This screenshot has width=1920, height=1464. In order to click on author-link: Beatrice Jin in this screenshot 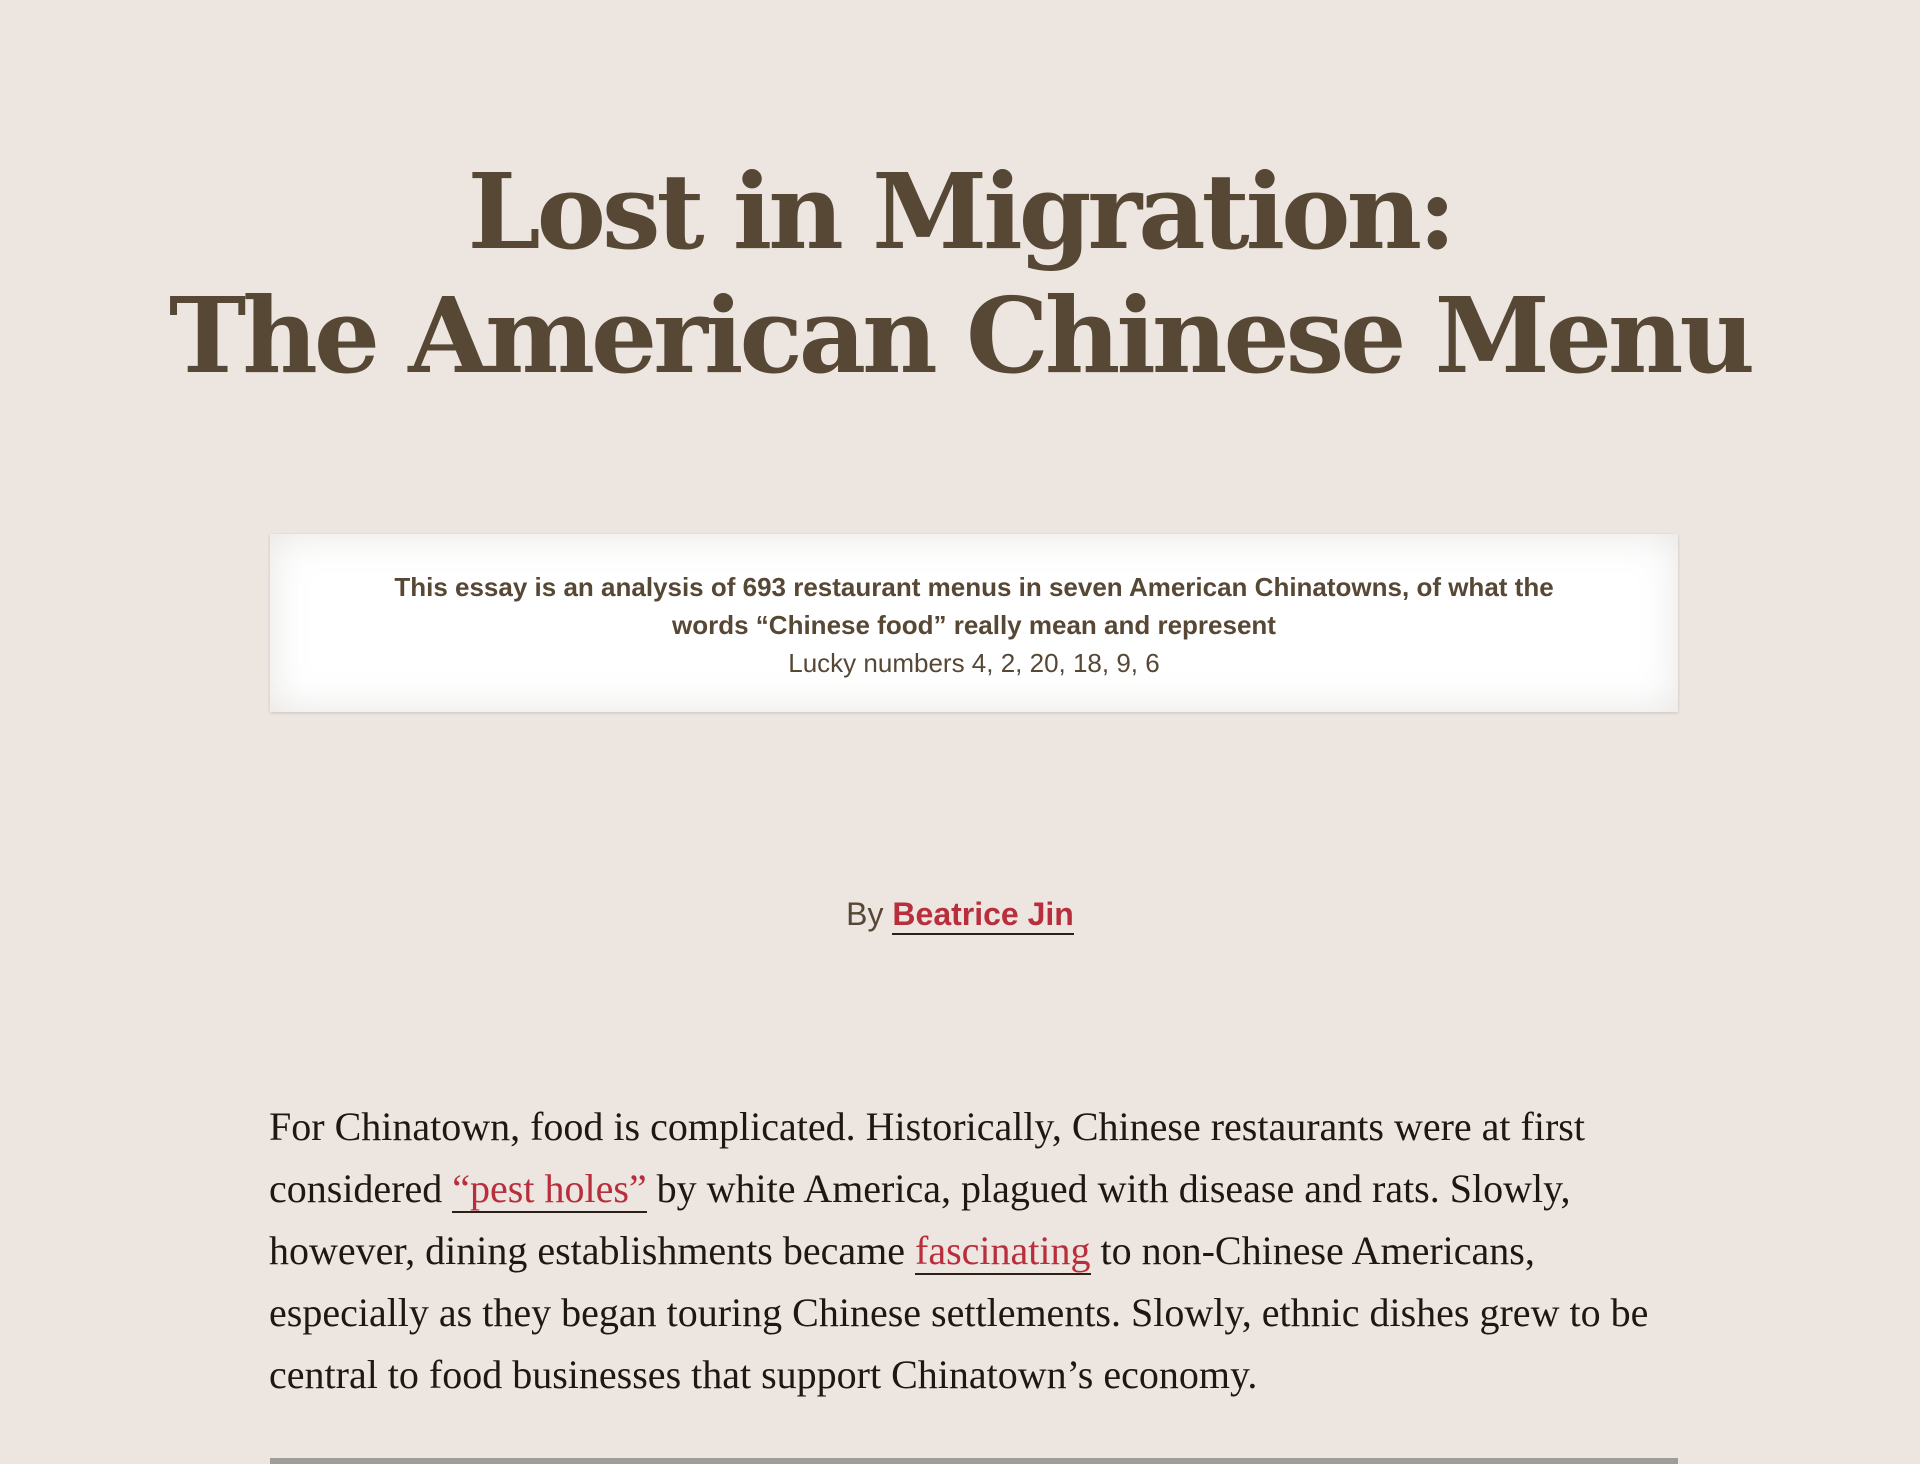, I will do `click(983, 915)`.